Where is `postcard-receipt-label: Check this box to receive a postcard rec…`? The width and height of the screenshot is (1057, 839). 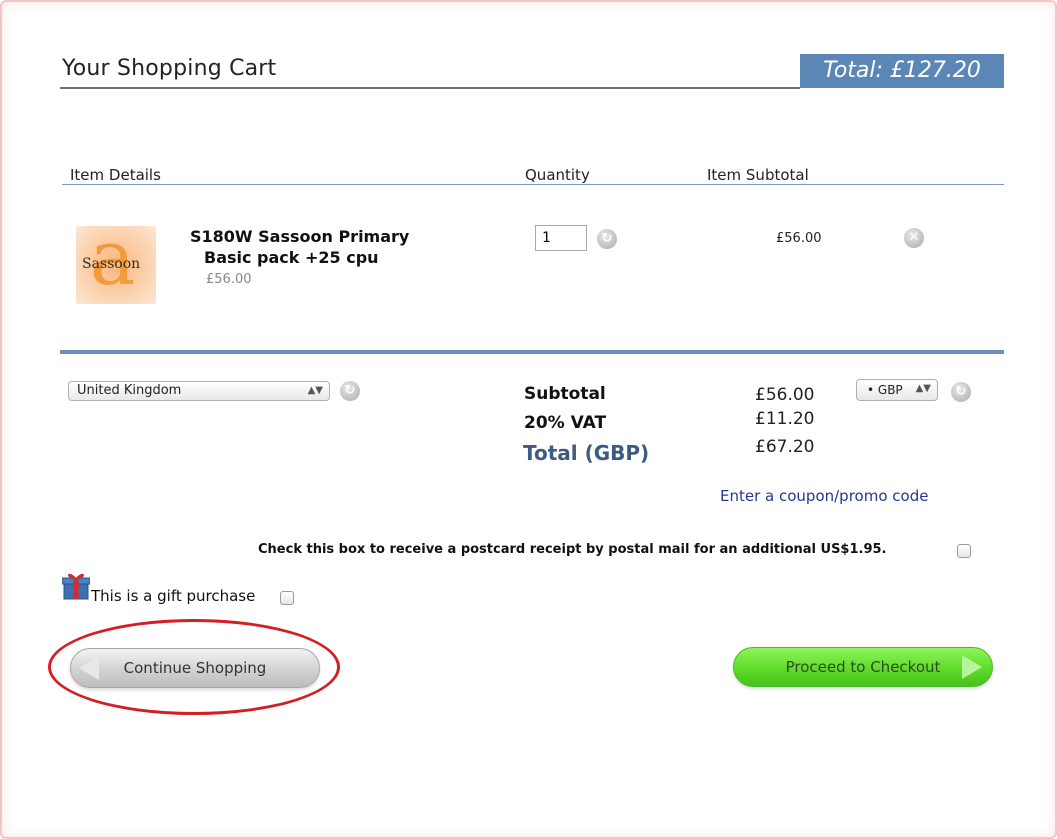 postcard-receipt-label: Check this box to receive a postcard rec… is located at coordinates (572, 549).